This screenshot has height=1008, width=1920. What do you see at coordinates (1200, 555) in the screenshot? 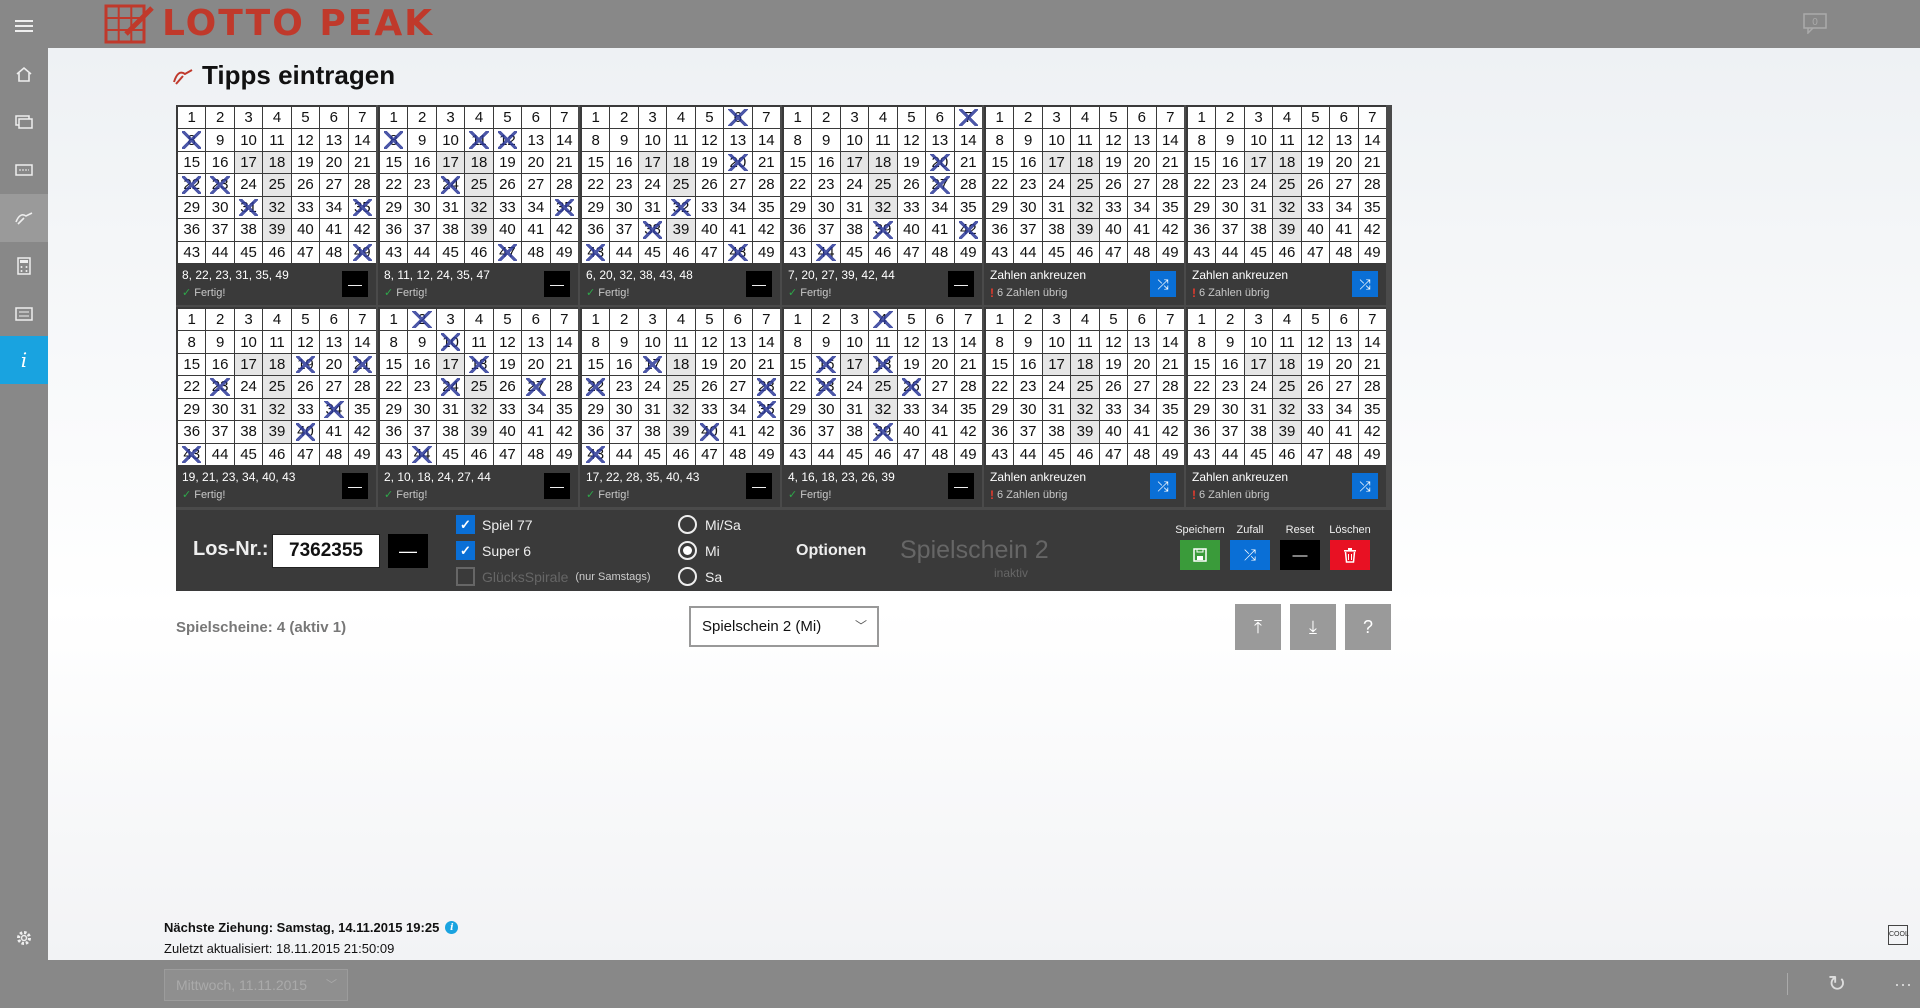
I see `save-button` at bounding box center [1200, 555].